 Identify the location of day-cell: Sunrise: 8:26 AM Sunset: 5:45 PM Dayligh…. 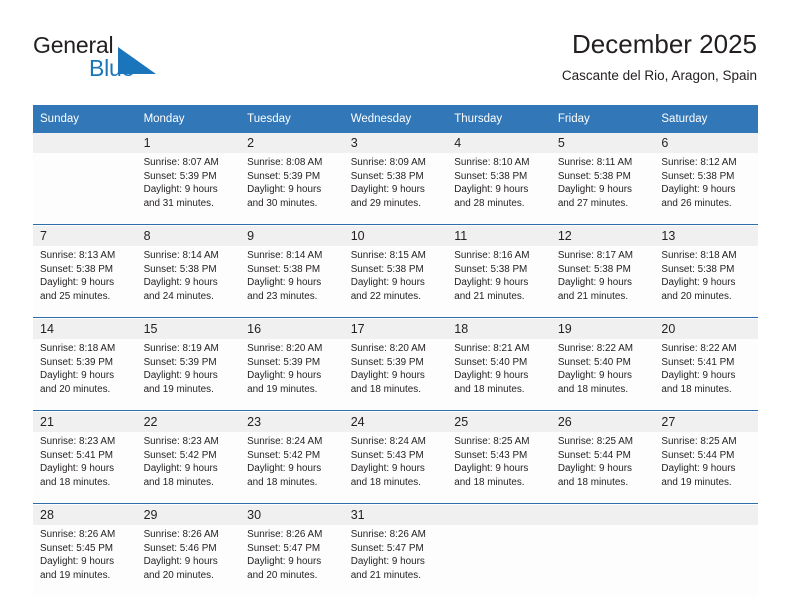
(85, 560).